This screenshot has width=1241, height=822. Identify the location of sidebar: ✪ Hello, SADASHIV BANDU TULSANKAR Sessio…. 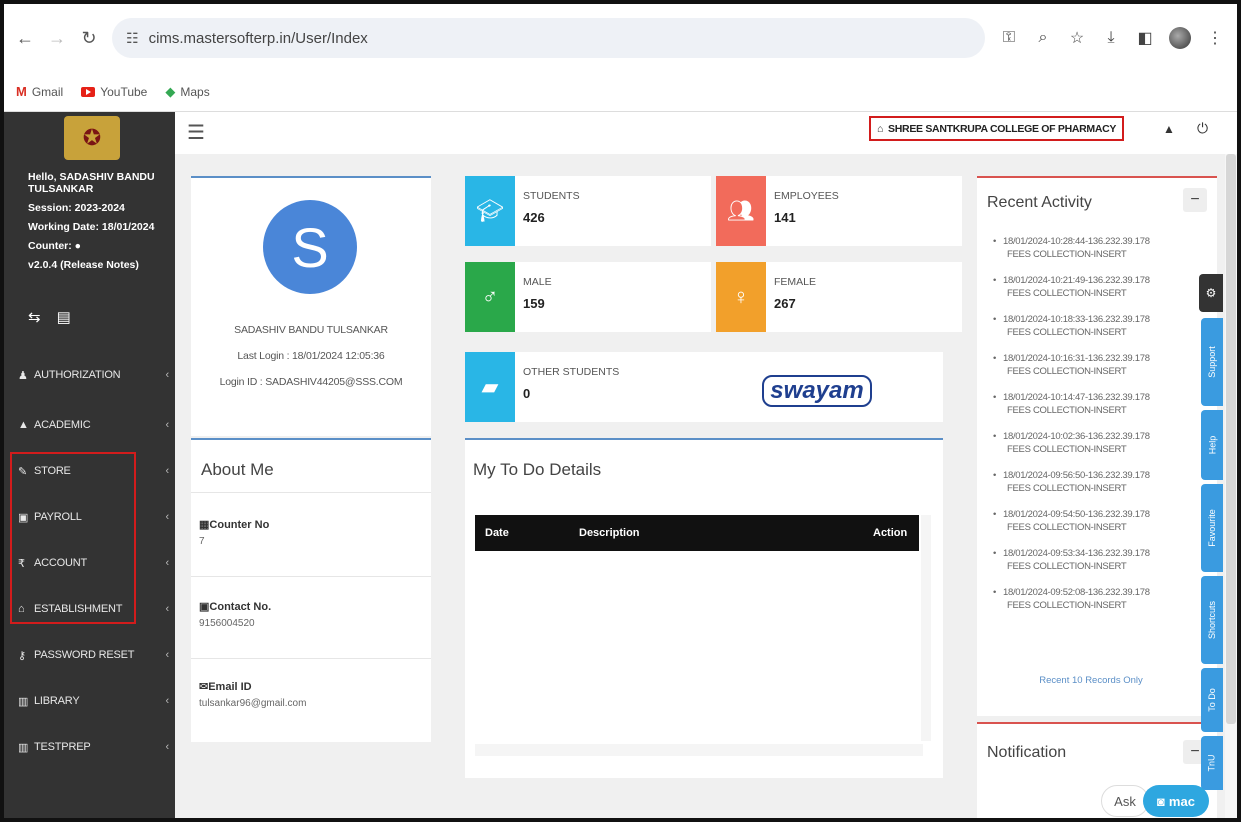
(89, 465).